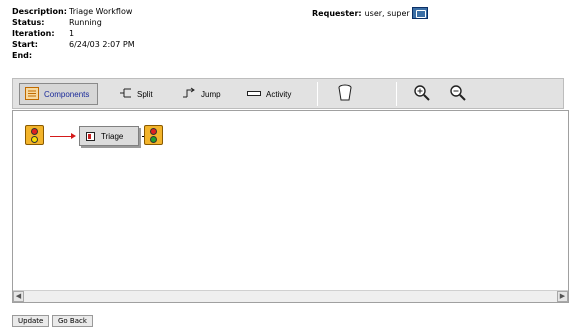 The height and width of the screenshot is (327, 570). I want to click on start-connector, so click(61, 136).